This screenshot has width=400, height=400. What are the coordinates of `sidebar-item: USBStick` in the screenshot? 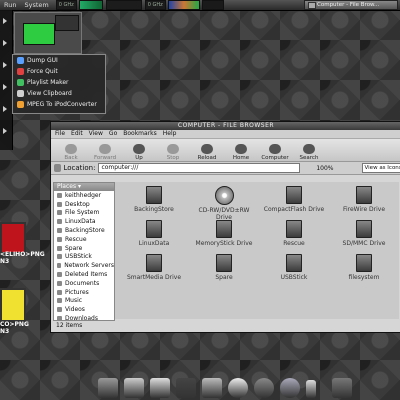 It's located at (84, 257).